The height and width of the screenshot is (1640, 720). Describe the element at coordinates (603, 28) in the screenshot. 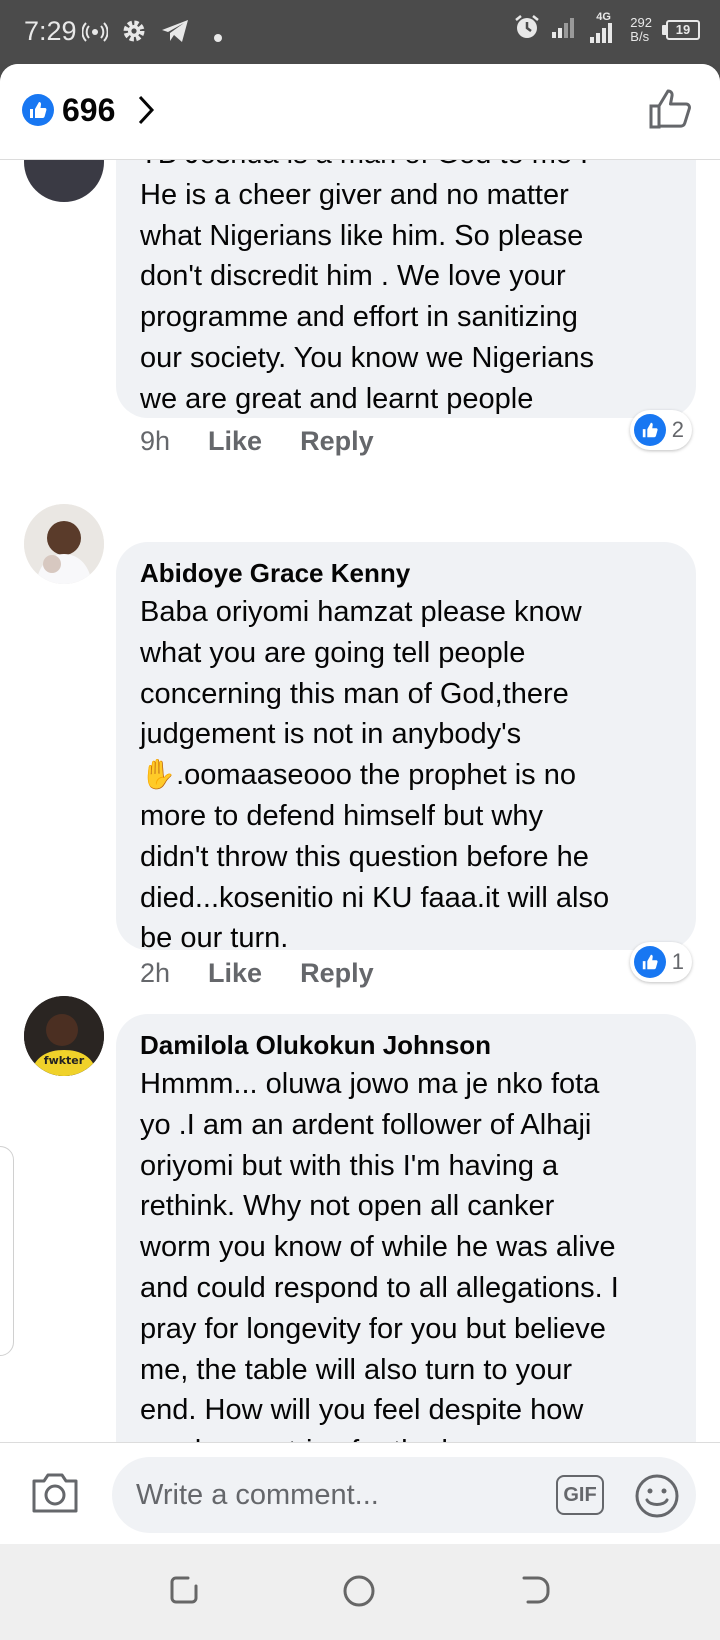

I see `signal-4g-icon: 4G` at that location.